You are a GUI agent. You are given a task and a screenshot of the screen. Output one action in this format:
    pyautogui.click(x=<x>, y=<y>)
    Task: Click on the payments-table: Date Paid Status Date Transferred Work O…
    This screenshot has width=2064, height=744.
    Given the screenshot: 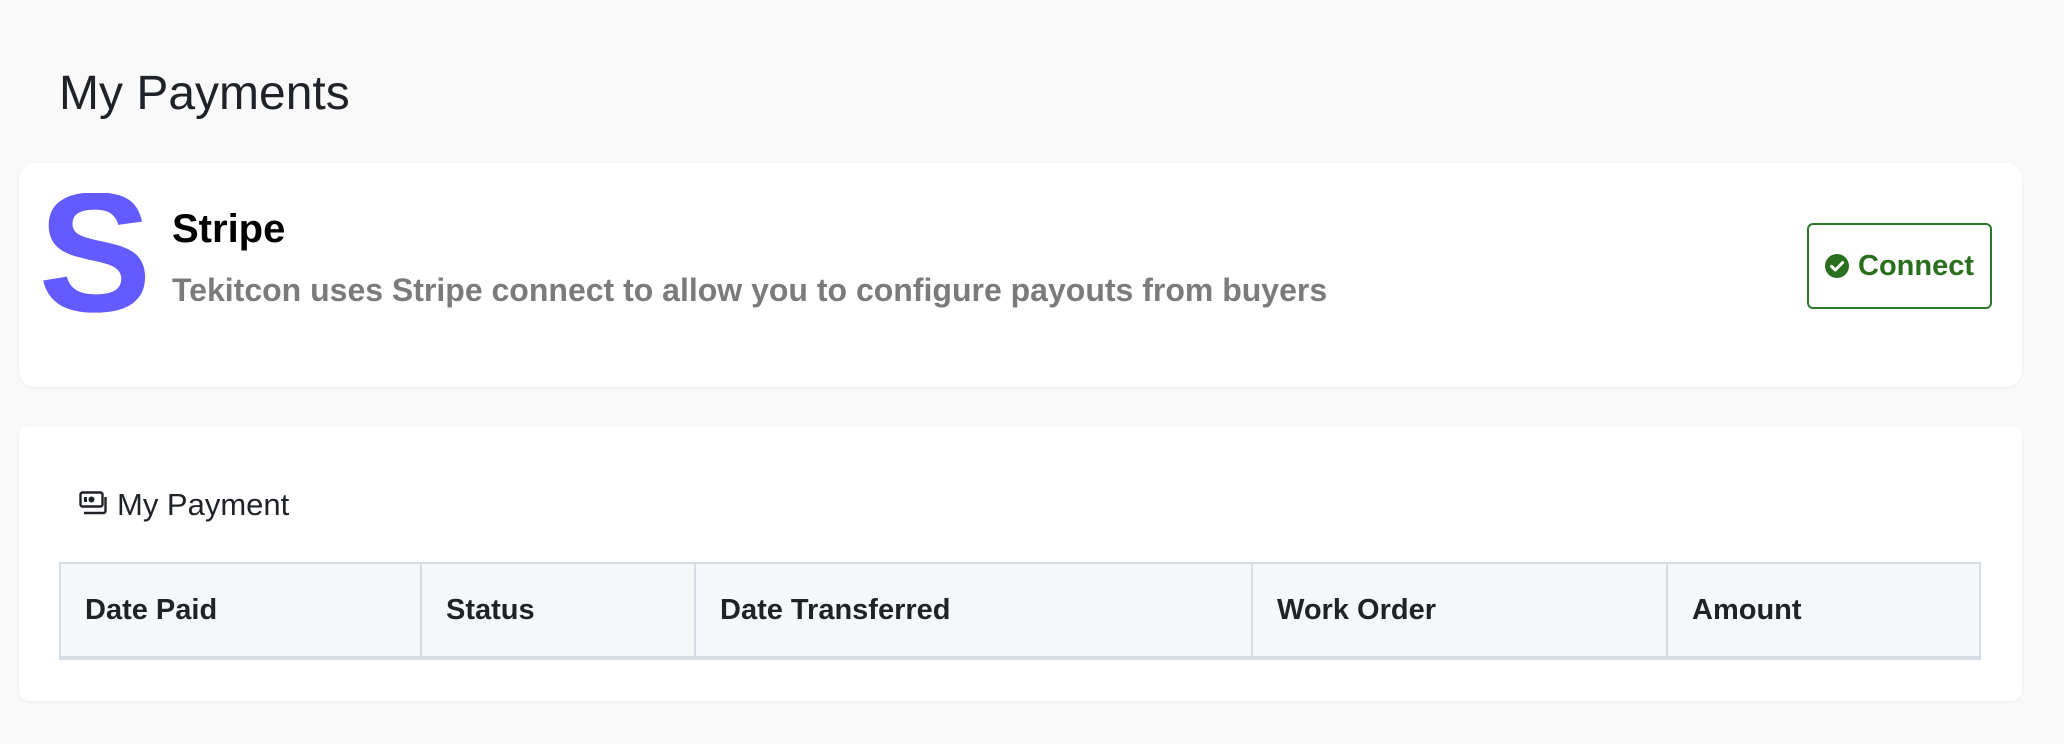 What is the action you would take?
    pyautogui.click(x=1020, y=611)
    